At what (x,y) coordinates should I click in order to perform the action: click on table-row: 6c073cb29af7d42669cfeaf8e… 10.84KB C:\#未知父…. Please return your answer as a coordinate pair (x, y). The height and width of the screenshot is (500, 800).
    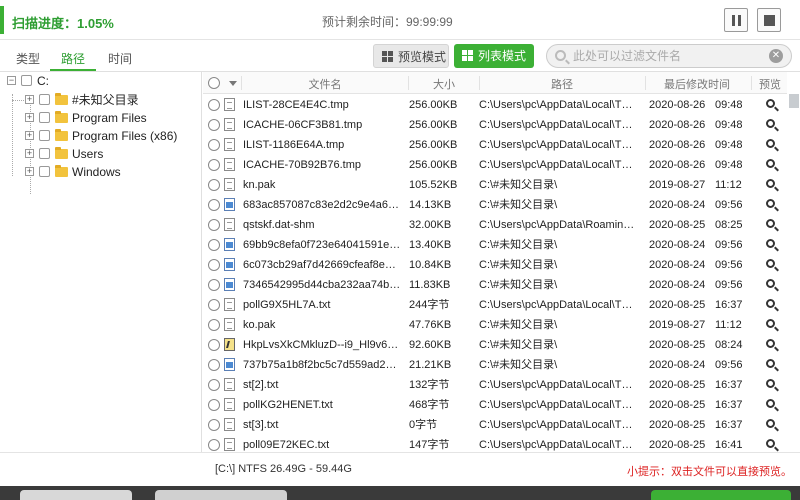
    Looking at the image, I should click on (495, 265).